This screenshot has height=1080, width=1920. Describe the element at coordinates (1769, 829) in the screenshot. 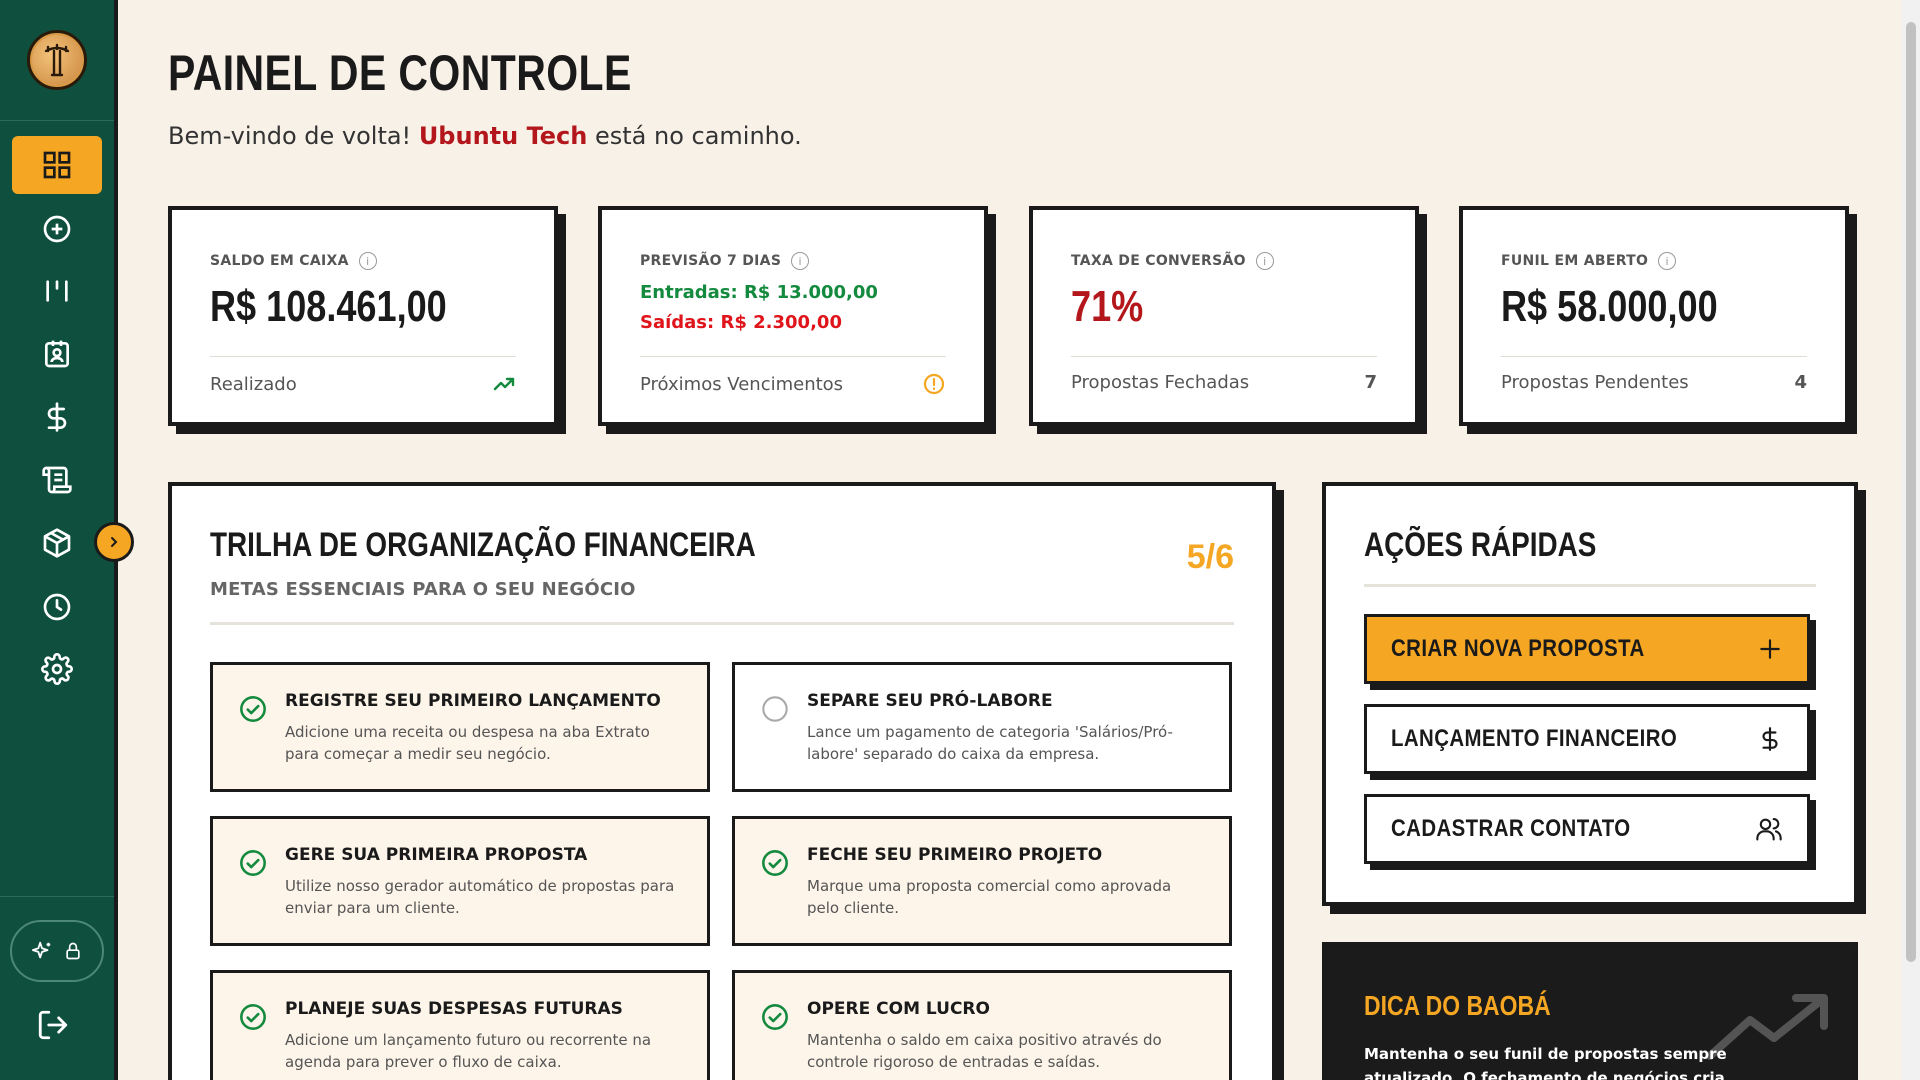

I see `users-icon` at that location.